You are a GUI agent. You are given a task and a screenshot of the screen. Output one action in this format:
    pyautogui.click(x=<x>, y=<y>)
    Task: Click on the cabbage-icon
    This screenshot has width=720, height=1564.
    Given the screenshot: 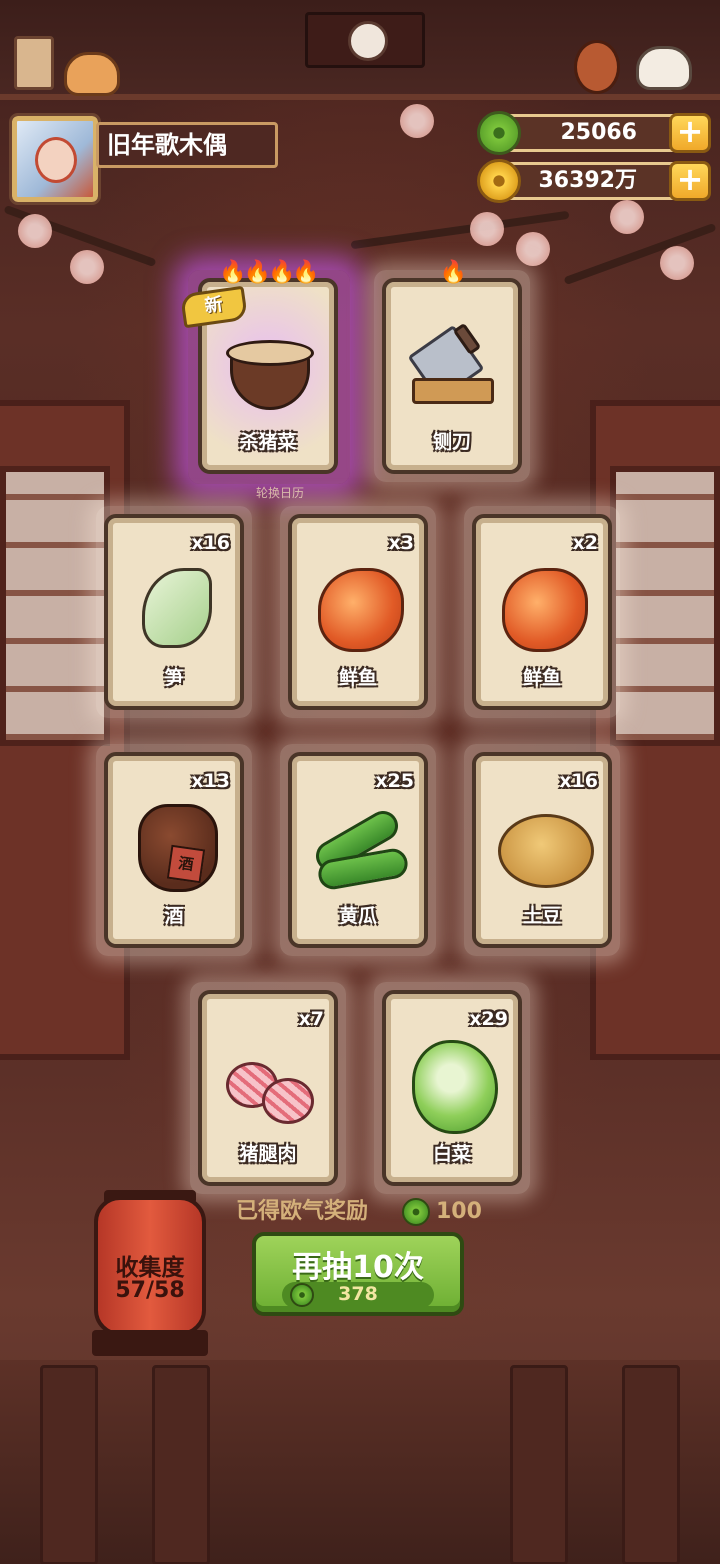 What is the action you would take?
    pyautogui.click(x=453, y=1084)
    